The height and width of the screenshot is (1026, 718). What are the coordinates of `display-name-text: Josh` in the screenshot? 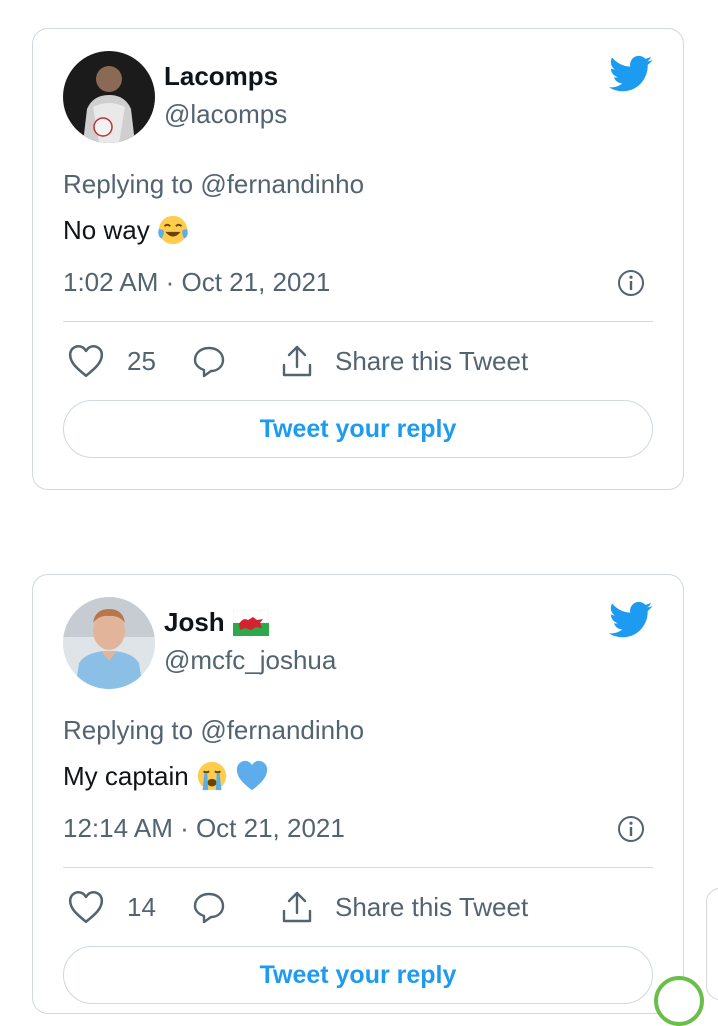 It's located at (194, 622).